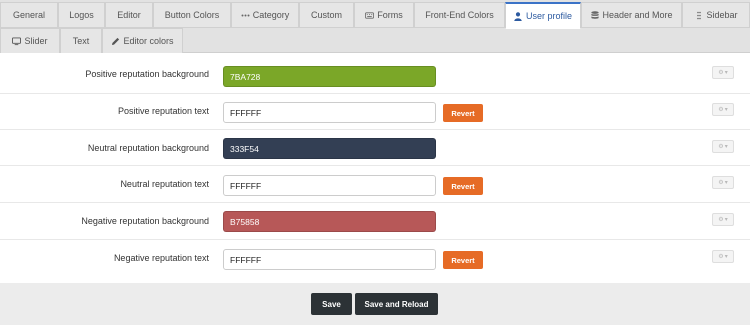 The image size is (750, 325). What do you see at coordinates (637, 15) in the screenshot?
I see `tab-label: Header and More` at bounding box center [637, 15].